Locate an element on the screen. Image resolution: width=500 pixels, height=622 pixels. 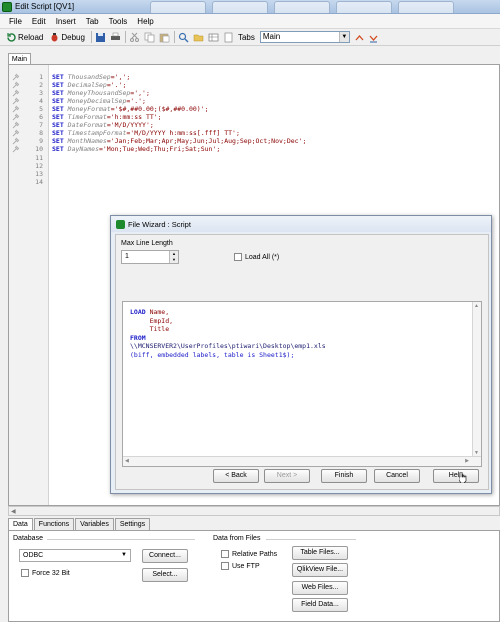
max-line-length-input: 1 ▲ ▼ is located at coordinates (150, 257).